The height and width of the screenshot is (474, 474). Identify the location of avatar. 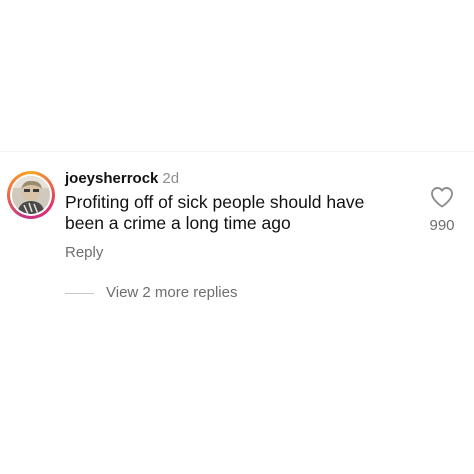
(31, 195).